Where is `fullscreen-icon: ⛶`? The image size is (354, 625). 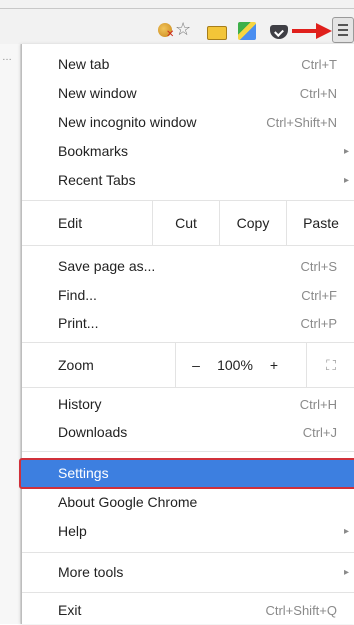 fullscreen-icon: ⛶ is located at coordinates (330, 365).